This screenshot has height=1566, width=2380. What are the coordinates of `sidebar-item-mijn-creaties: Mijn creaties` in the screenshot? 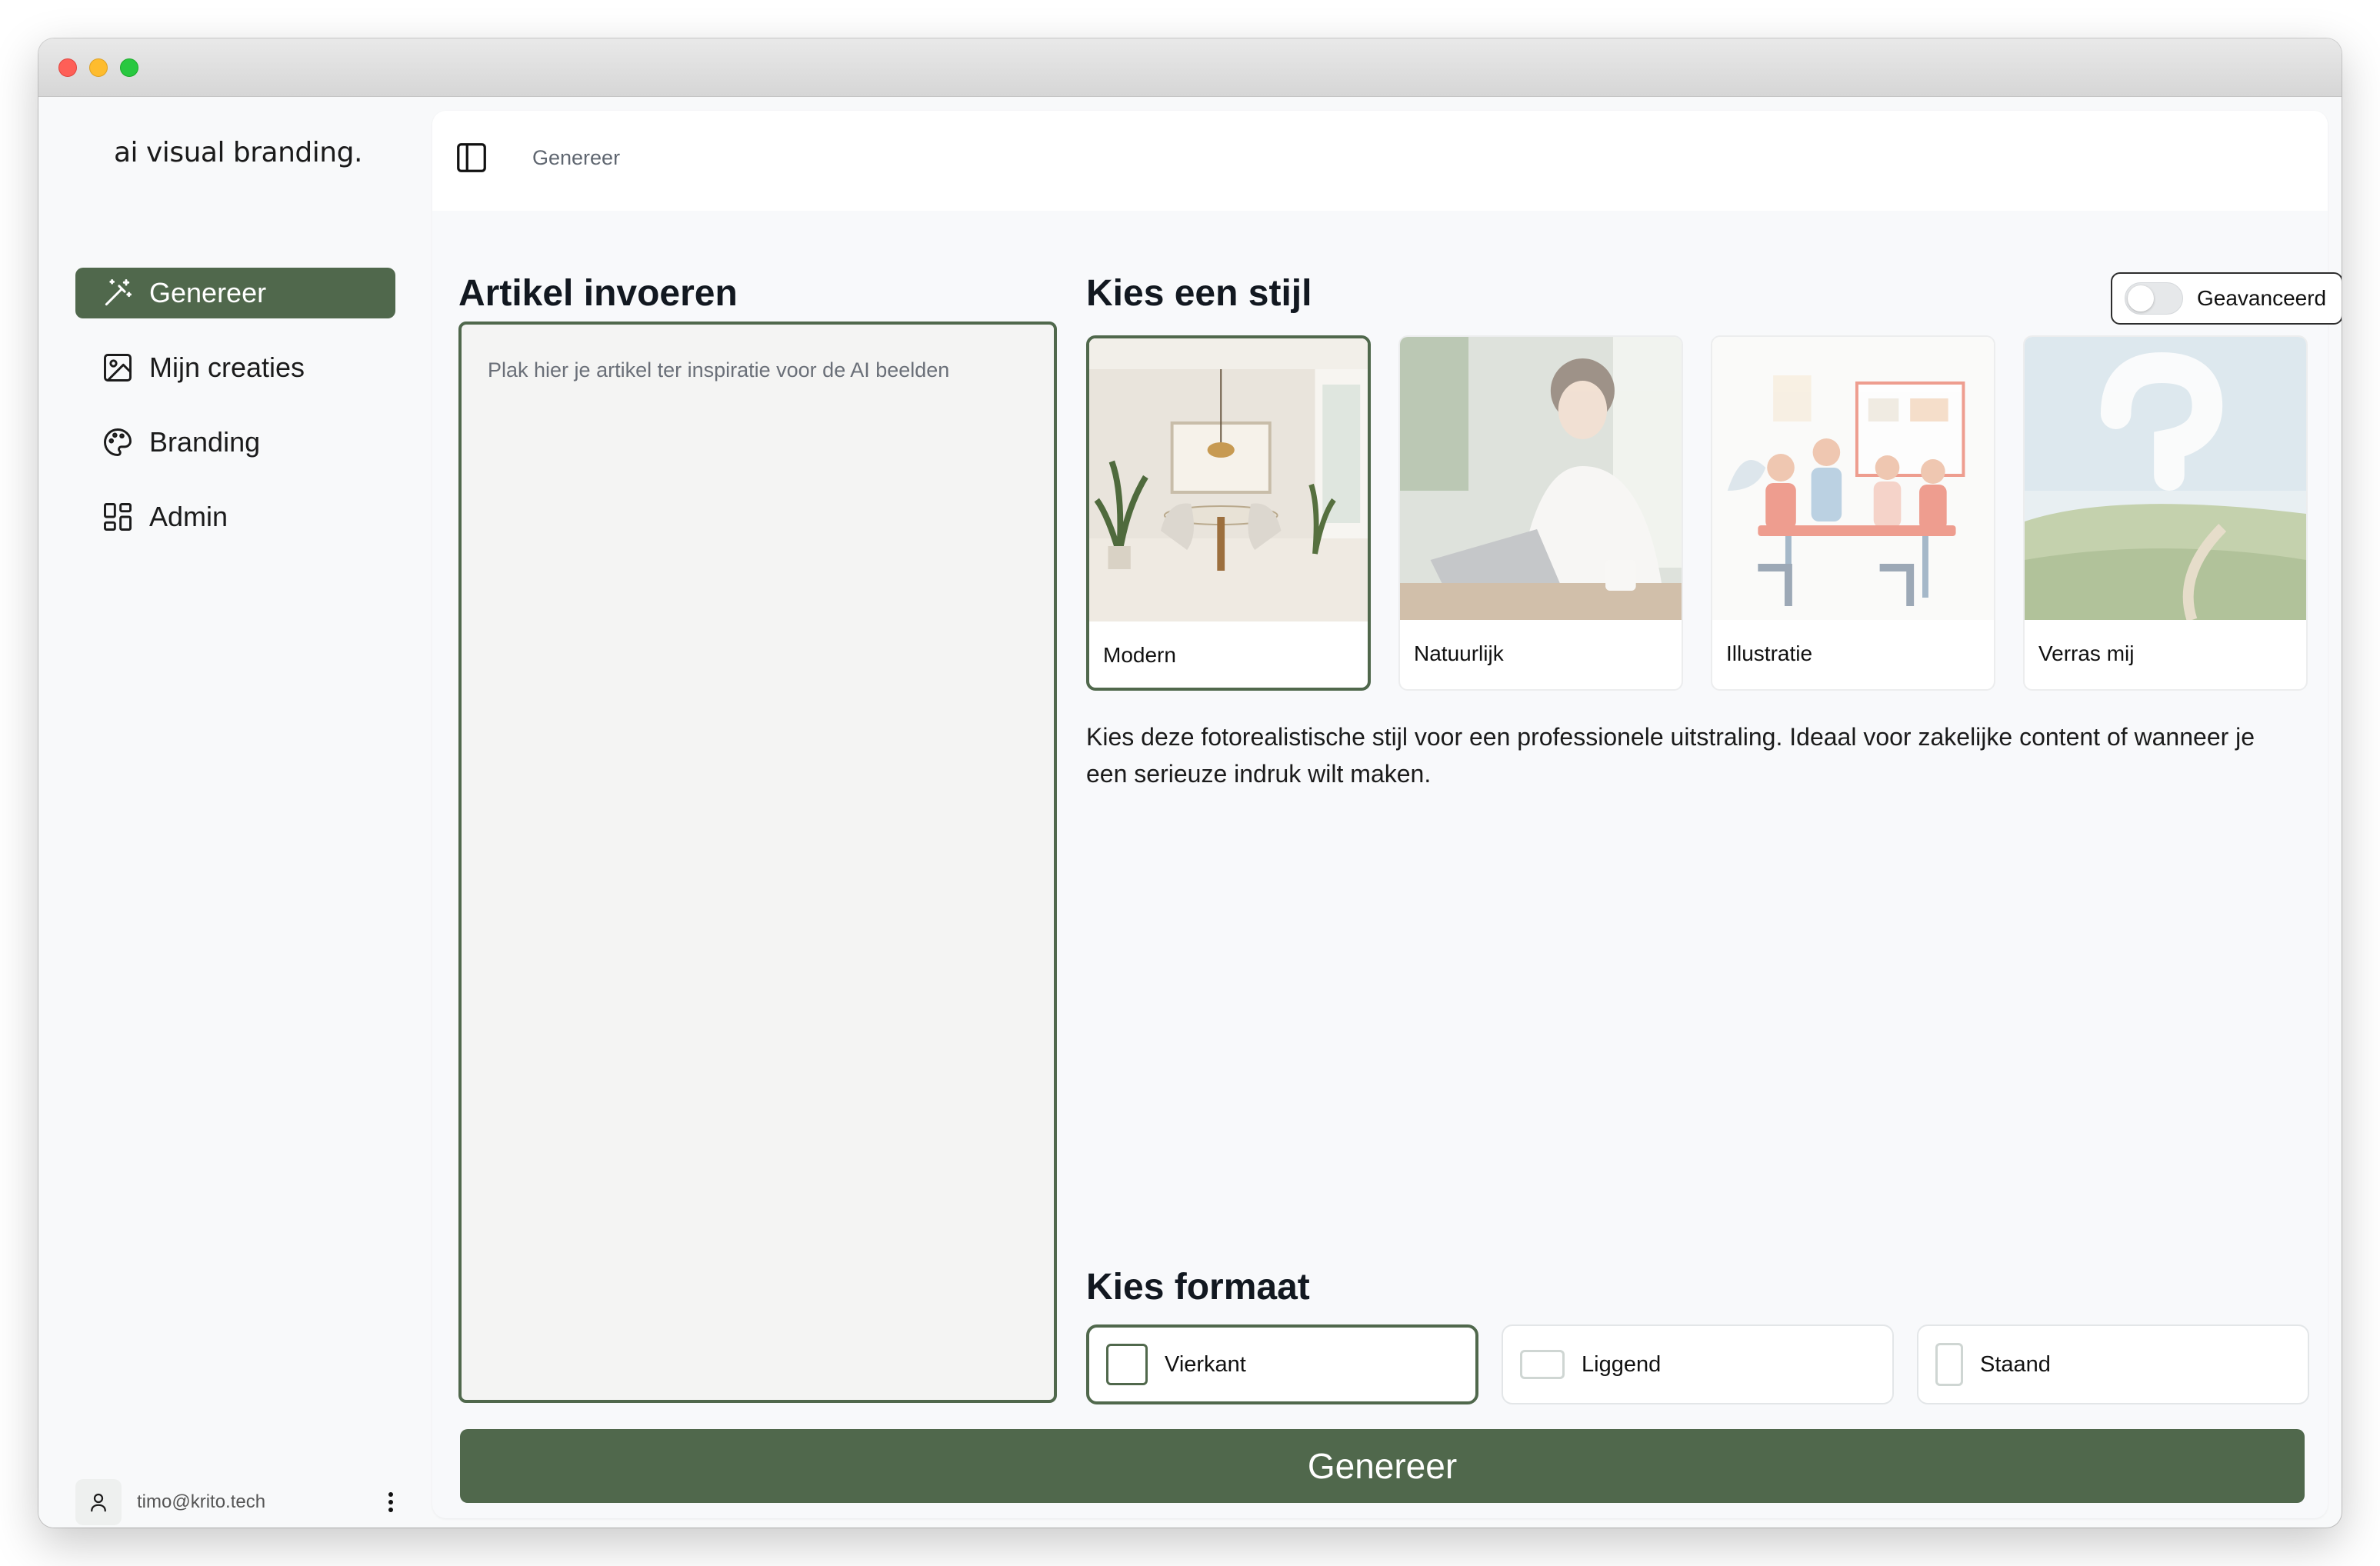 It's located at (235, 367).